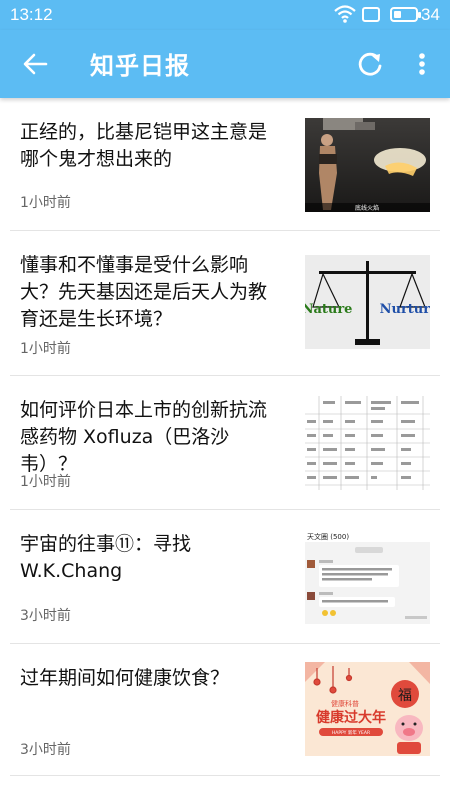 This screenshot has width=450, height=800. Describe the element at coordinates (345, 703) in the screenshot. I see `poster-line-1: 健康科普` at that location.